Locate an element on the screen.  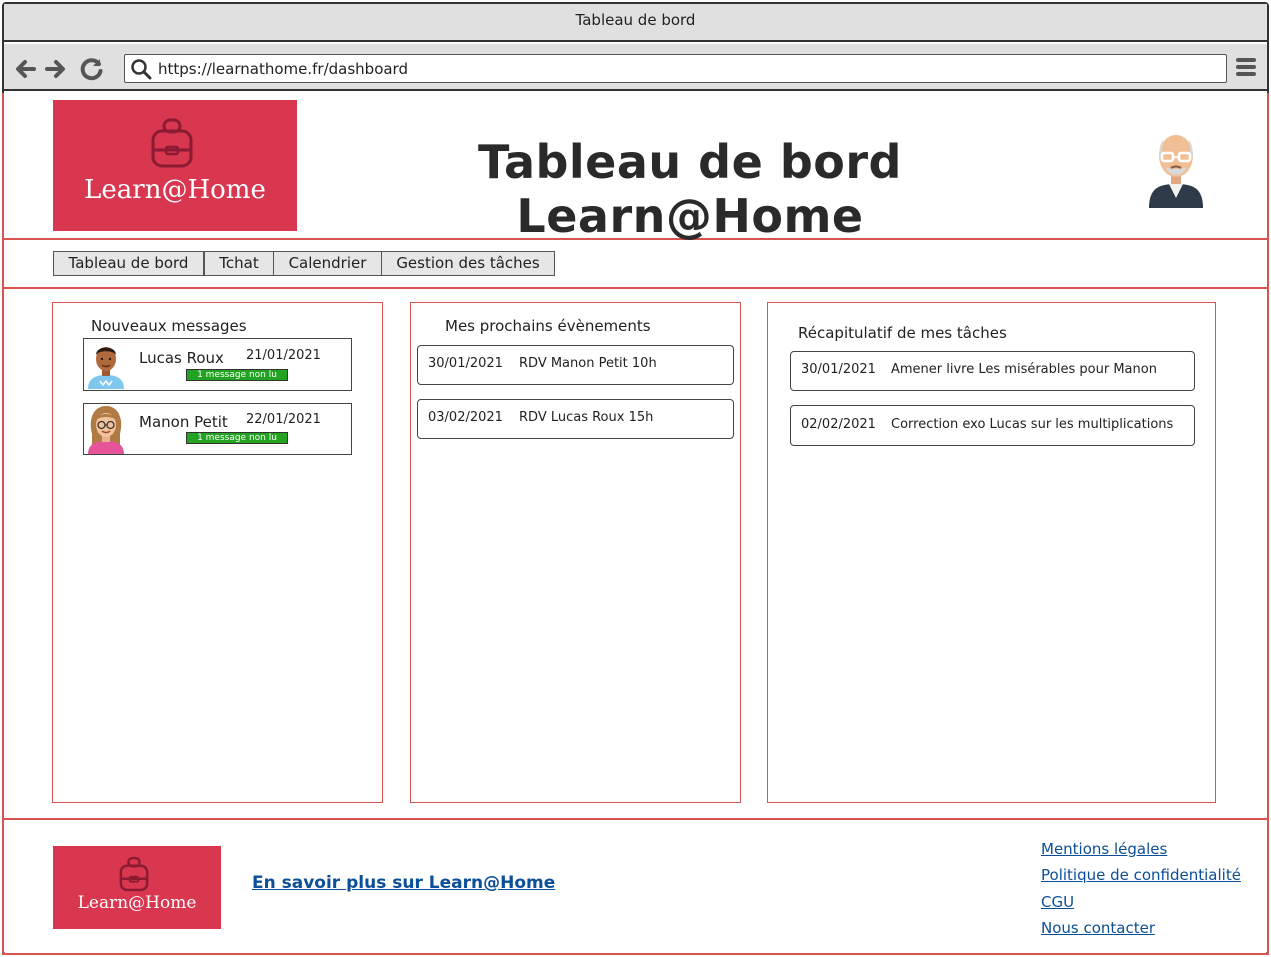
tab-gestion-des-taches: Gestion des tâches is located at coordinates (468, 263).